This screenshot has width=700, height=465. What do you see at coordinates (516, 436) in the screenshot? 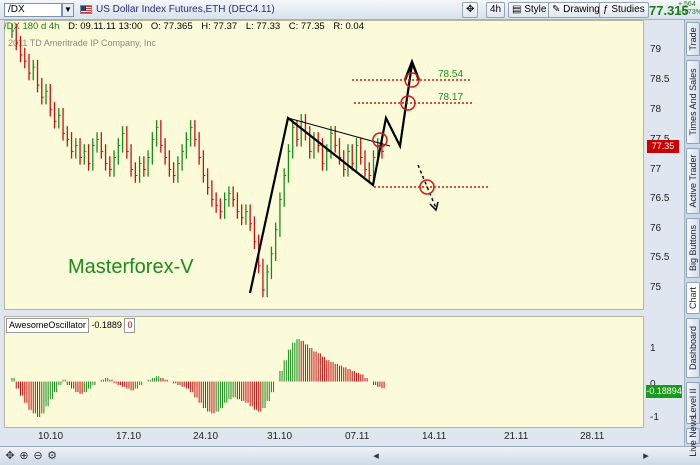
I see `x-tick: 21.11` at bounding box center [516, 436].